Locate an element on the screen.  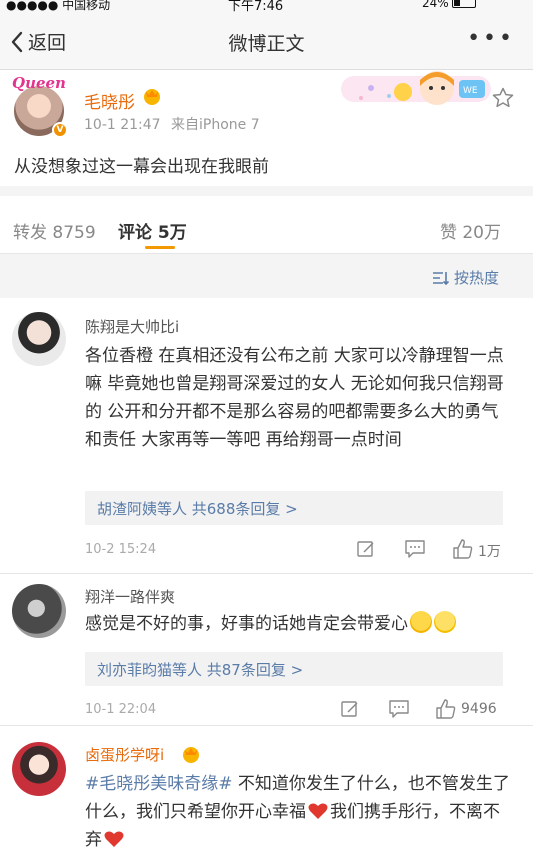
like-count: 9496 is located at coordinates (479, 709).